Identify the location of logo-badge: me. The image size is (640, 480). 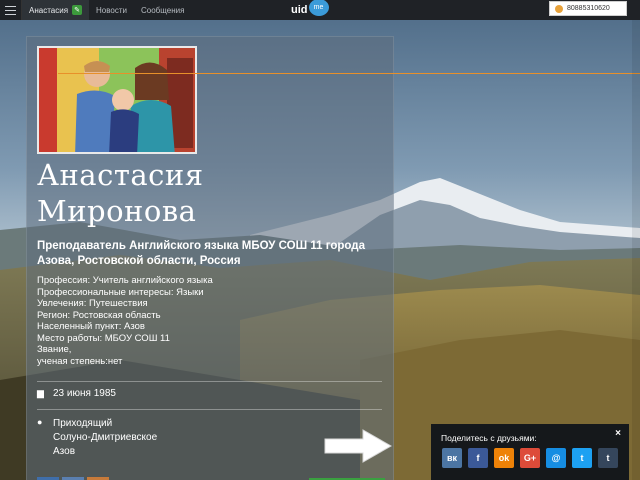
(318, 8).